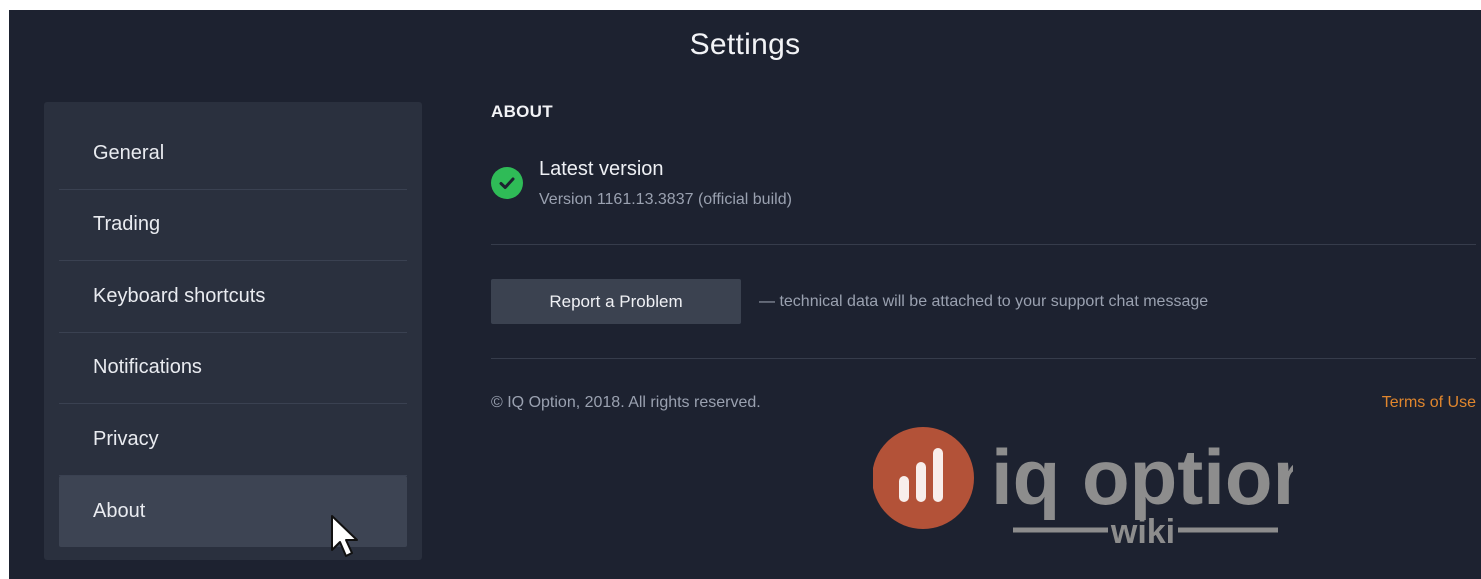  What do you see at coordinates (233, 154) in the screenshot?
I see `sidebar-item-general: General` at bounding box center [233, 154].